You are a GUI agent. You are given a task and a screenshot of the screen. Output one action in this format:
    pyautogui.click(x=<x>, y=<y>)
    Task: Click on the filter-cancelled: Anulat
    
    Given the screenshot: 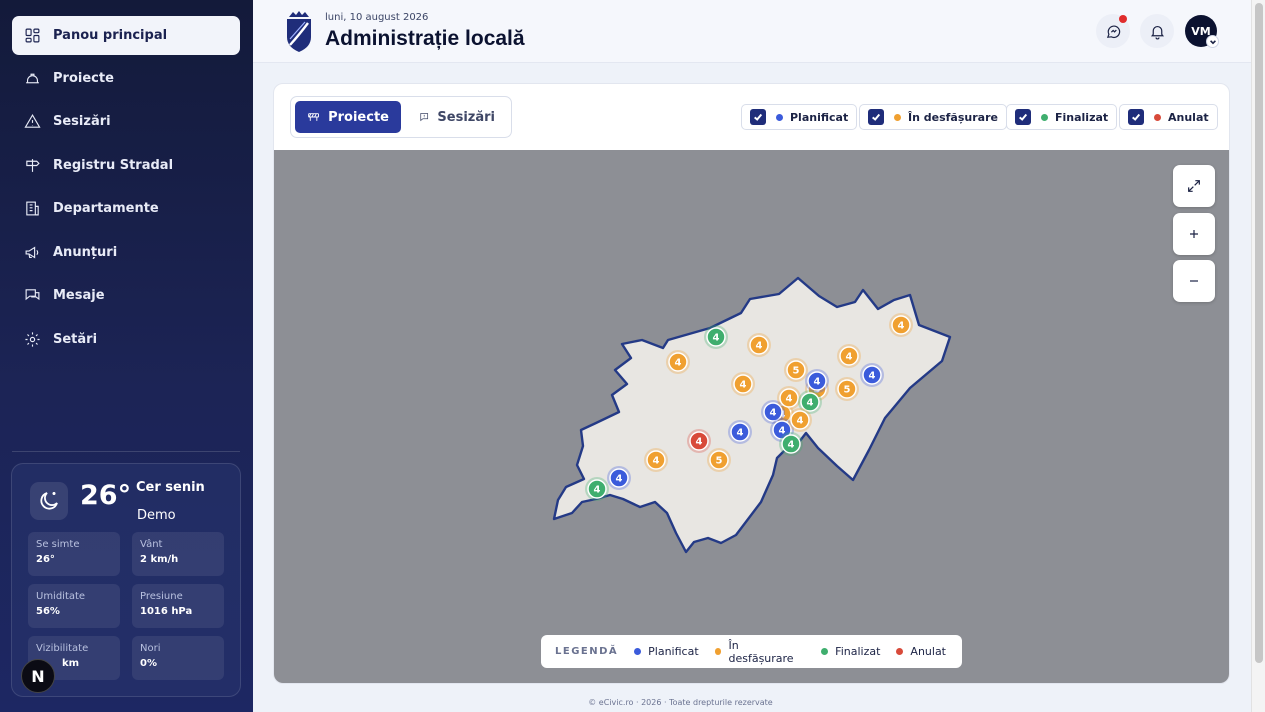 What is the action you would take?
    pyautogui.click(x=1168, y=117)
    